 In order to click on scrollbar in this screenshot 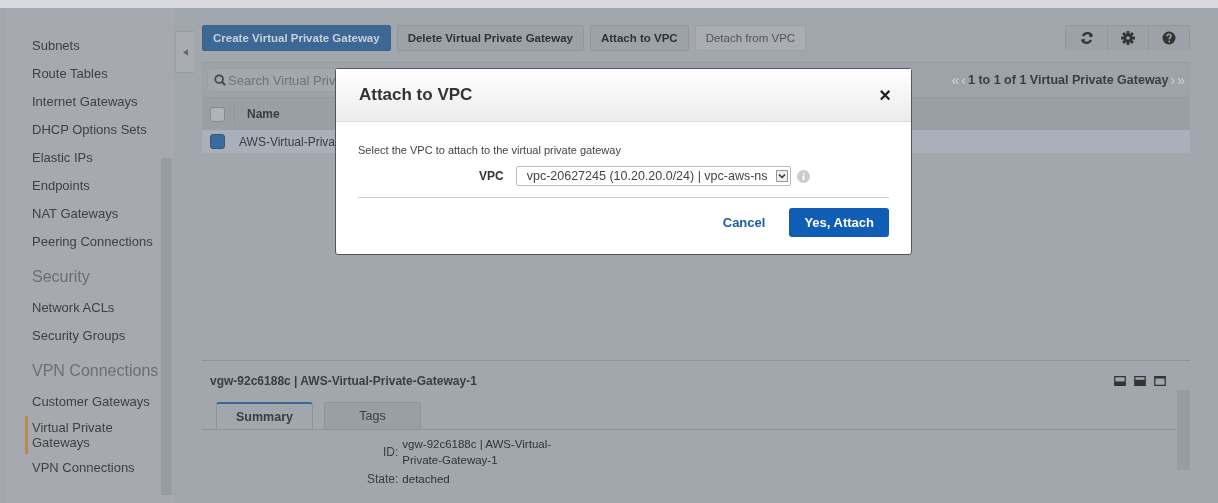, I will do `click(166, 255)`.